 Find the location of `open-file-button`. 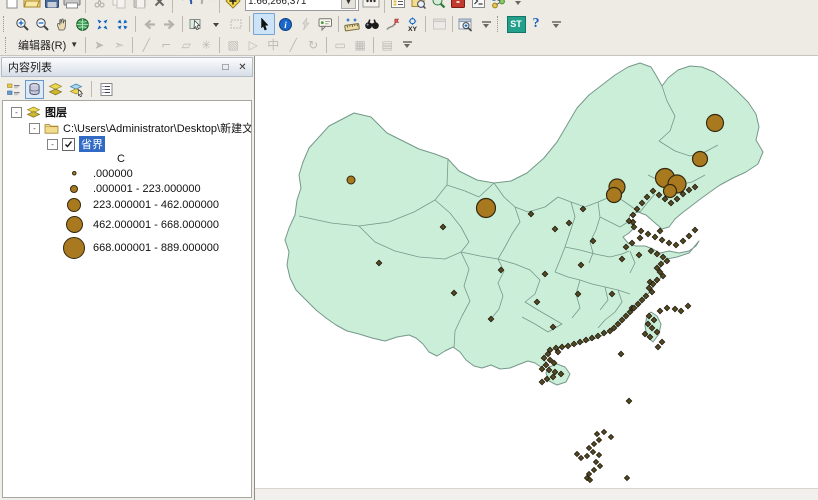

open-file-button is located at coordinates (32, 5).